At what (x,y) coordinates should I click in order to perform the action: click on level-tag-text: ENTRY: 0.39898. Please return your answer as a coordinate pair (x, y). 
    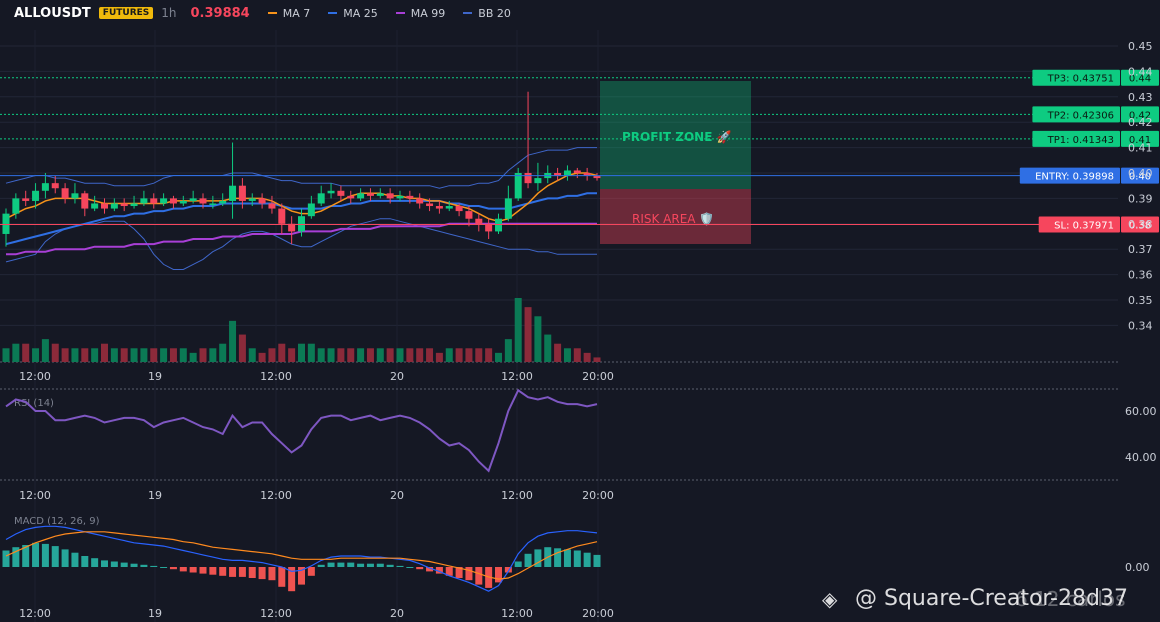
    Looking at the image, I should click on (1074, 177).